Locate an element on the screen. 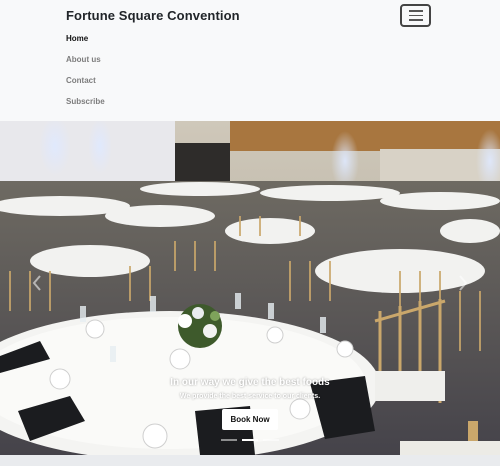  chevron-right-icon is located at coordinates (463, 283).